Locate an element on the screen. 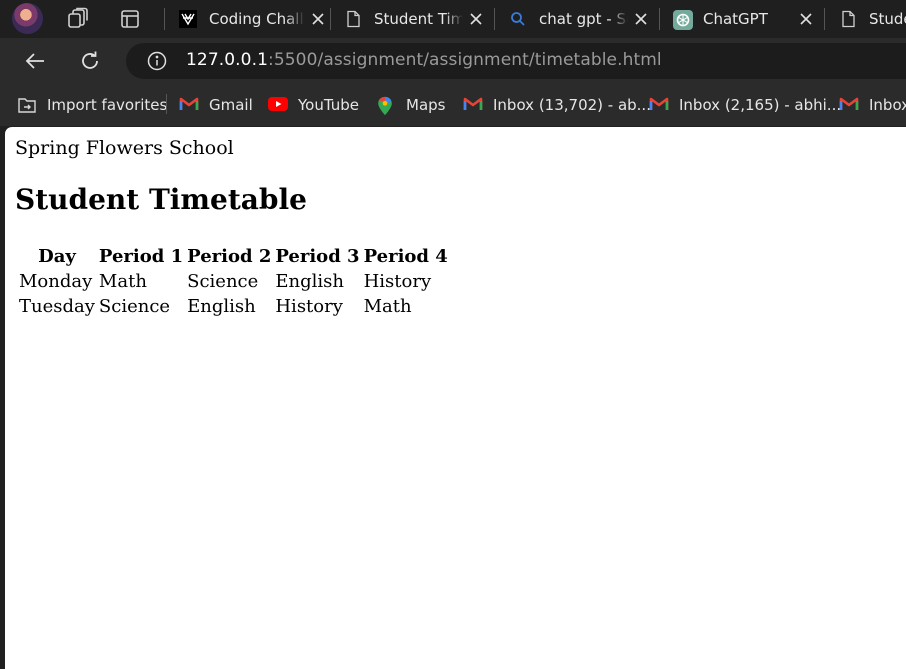  column-header-period-2: Period 2 is located at coordinates (229, 256).